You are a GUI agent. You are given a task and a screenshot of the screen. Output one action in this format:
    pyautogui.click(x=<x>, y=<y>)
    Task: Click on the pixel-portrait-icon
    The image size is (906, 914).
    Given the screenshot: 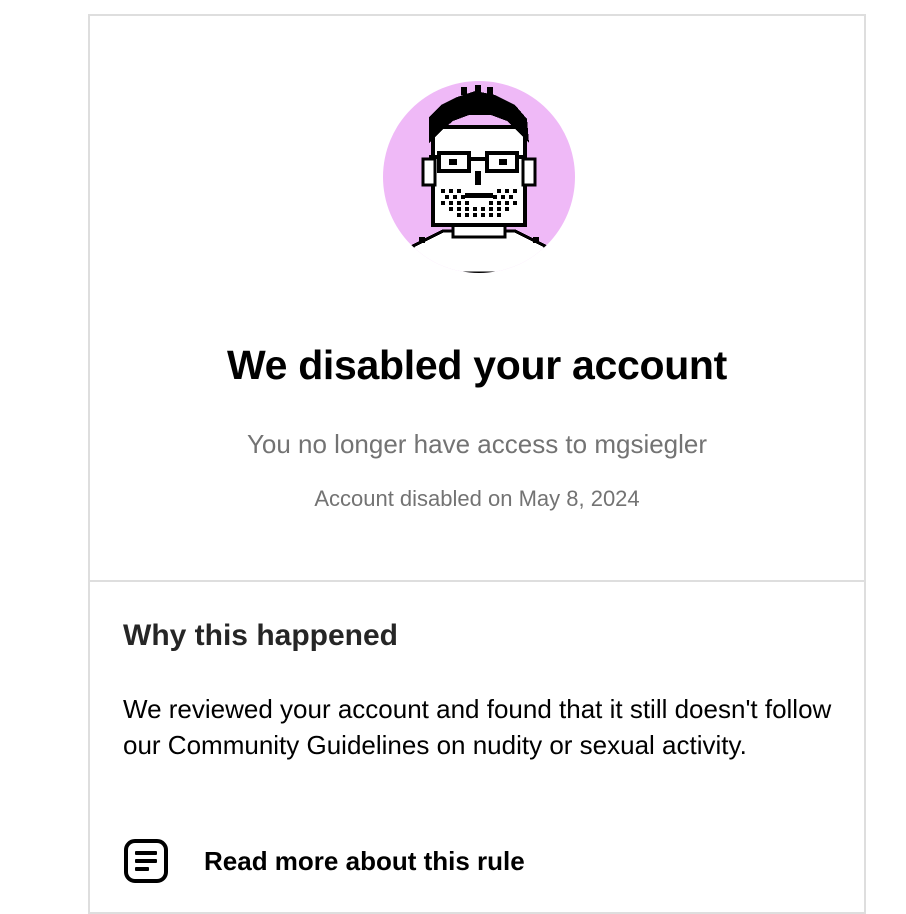 What is the action you would take?
    pyautogui.click(x=479, y=179)
    